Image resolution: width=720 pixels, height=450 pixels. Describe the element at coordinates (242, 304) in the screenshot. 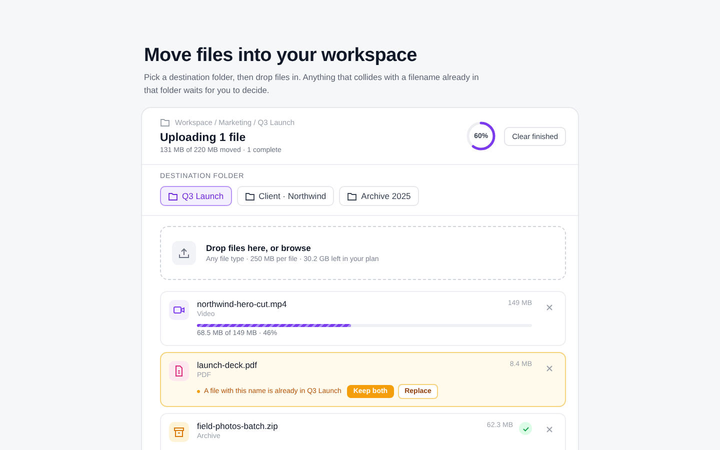

I see `file-name: northwind-hero-cut.mp4` at that location.